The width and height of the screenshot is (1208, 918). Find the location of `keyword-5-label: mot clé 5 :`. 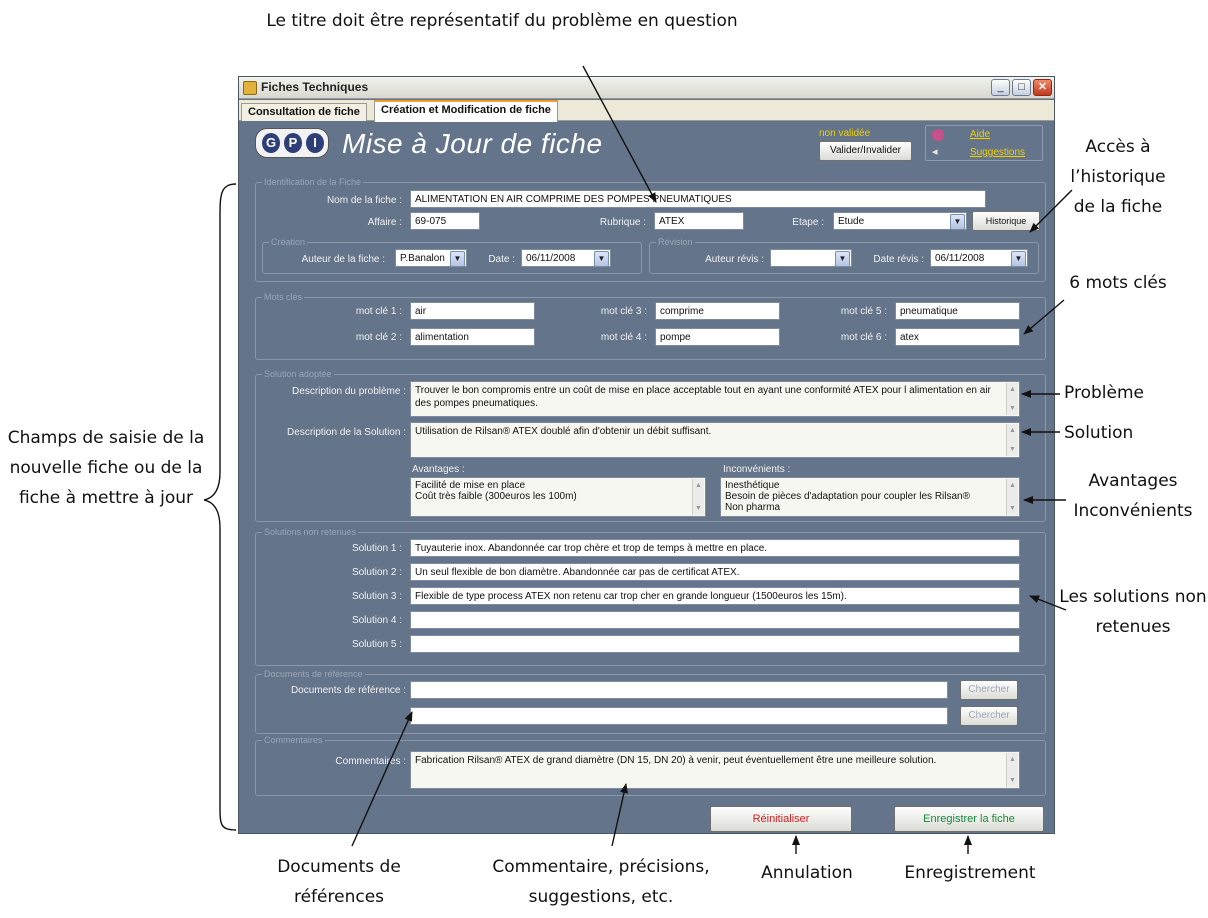

keyword-5-label: mot clé 5 : is located at coordinates (863, 311).